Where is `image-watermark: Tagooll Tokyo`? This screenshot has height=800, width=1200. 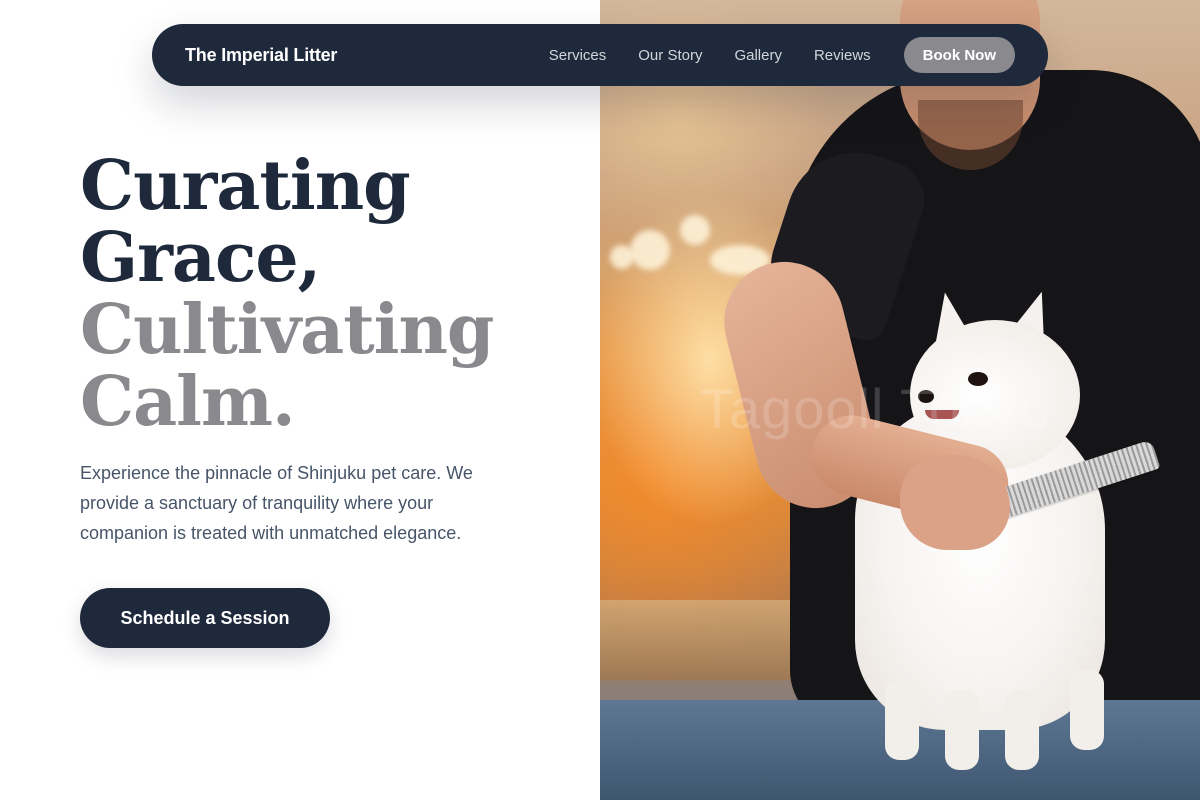 image-watermark: Tagooll Tokyo is located at coordinates (876, 408).